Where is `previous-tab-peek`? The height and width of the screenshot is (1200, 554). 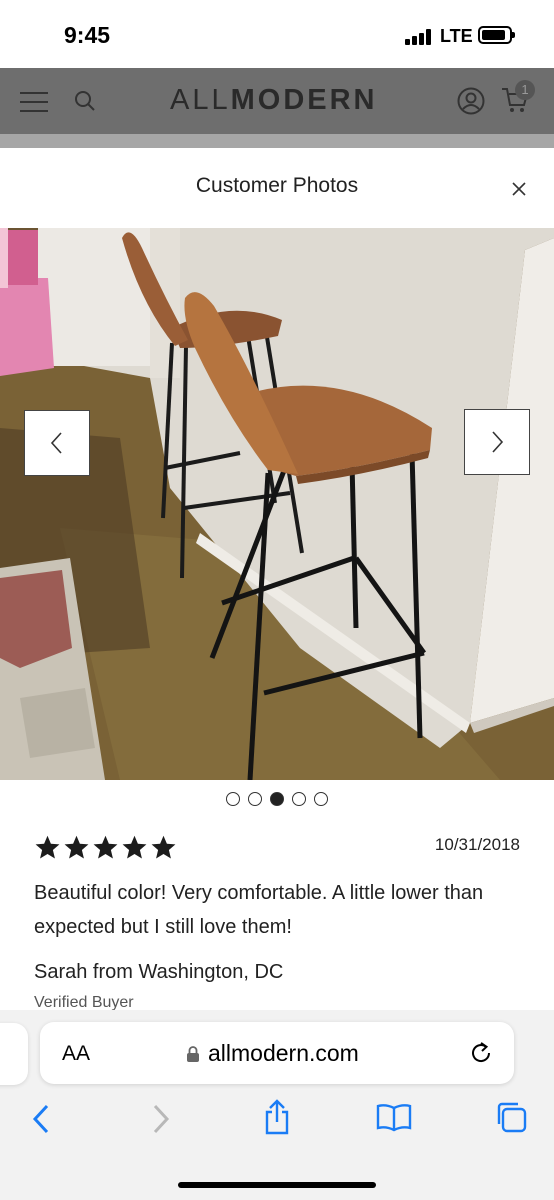
previous-tab-peek is located at coordinates (14, 1054).